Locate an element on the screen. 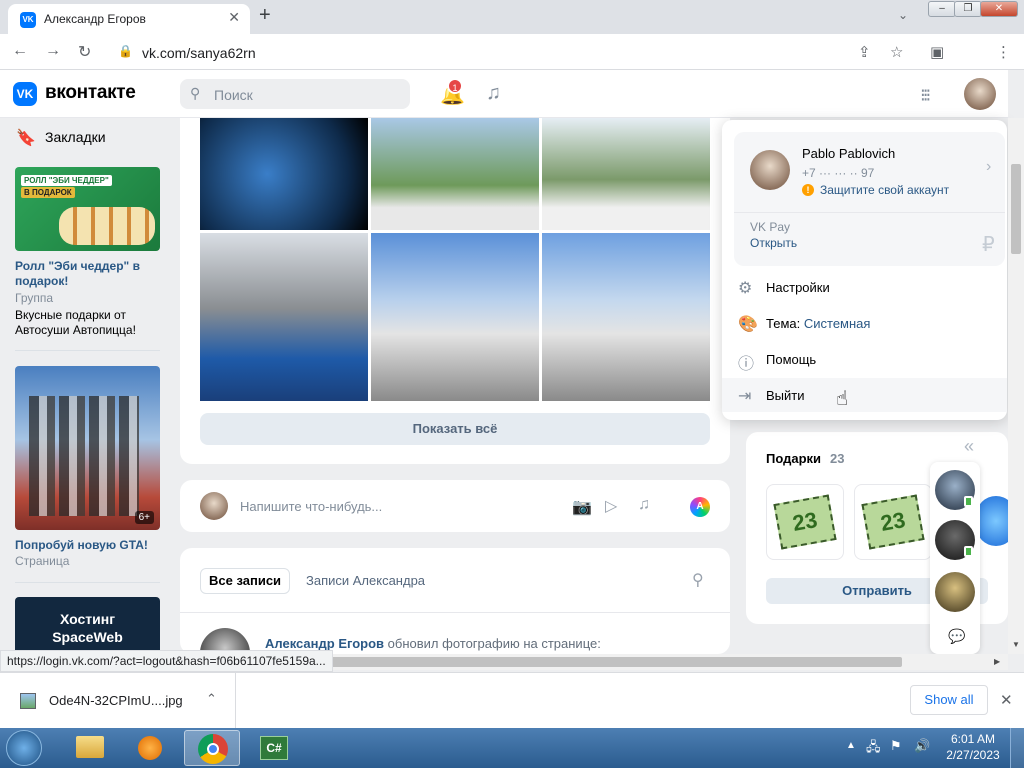  show-all-button: Показать всё is located at coordinates (455, 429).